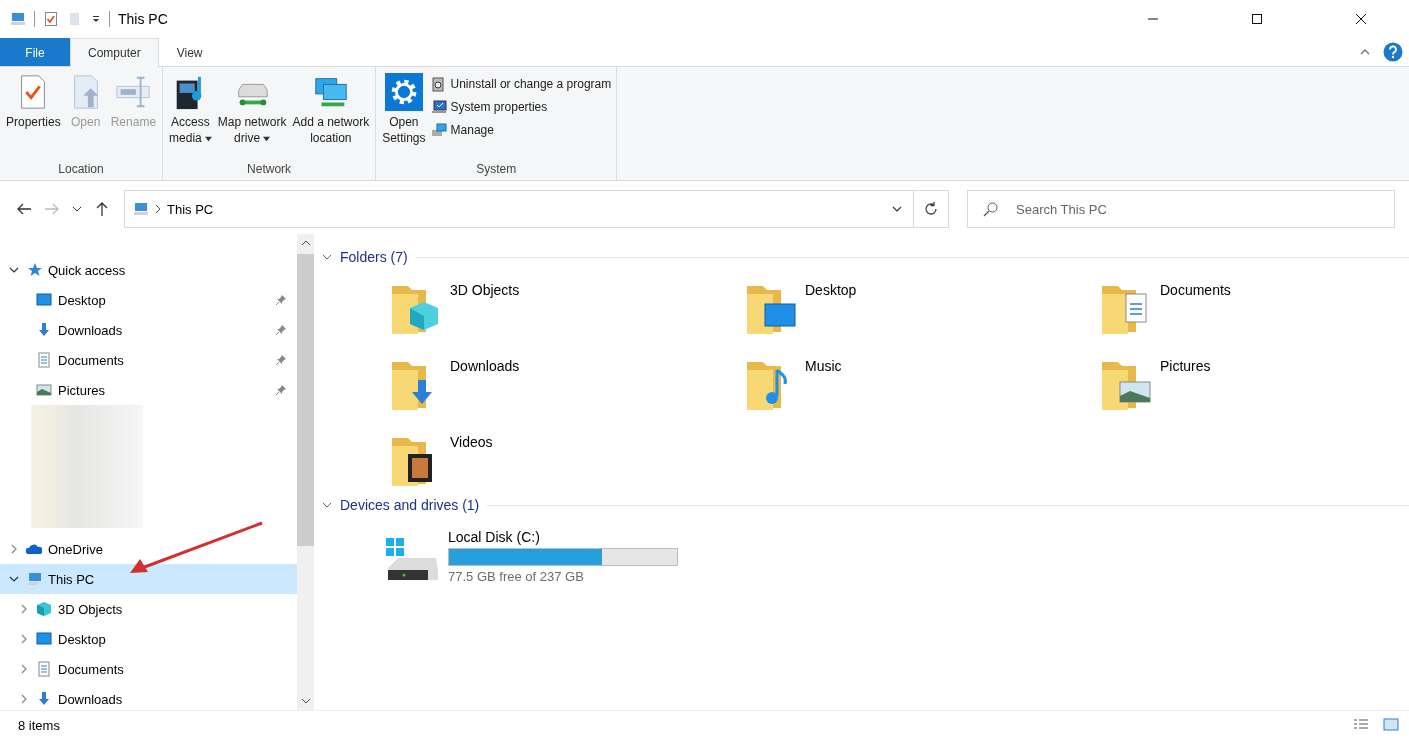 The width and height of the screenshot is (1409, 739). Describe the element at coordinates (305, 400) in the screenshot. I see `scrollbar-thumb` at that location.